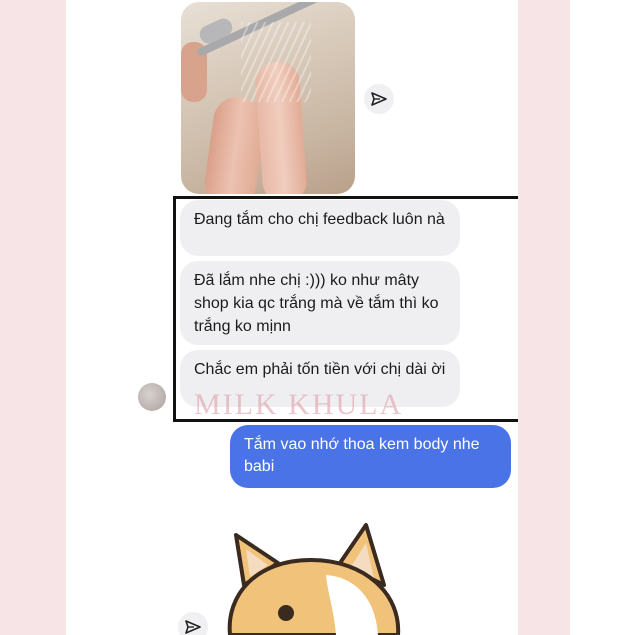 Image resolution: width=635 pixels, height=635 pixels. Describe the element at coordinates (286, 613) in the screenshot. I see `sticker-eye` at that location.